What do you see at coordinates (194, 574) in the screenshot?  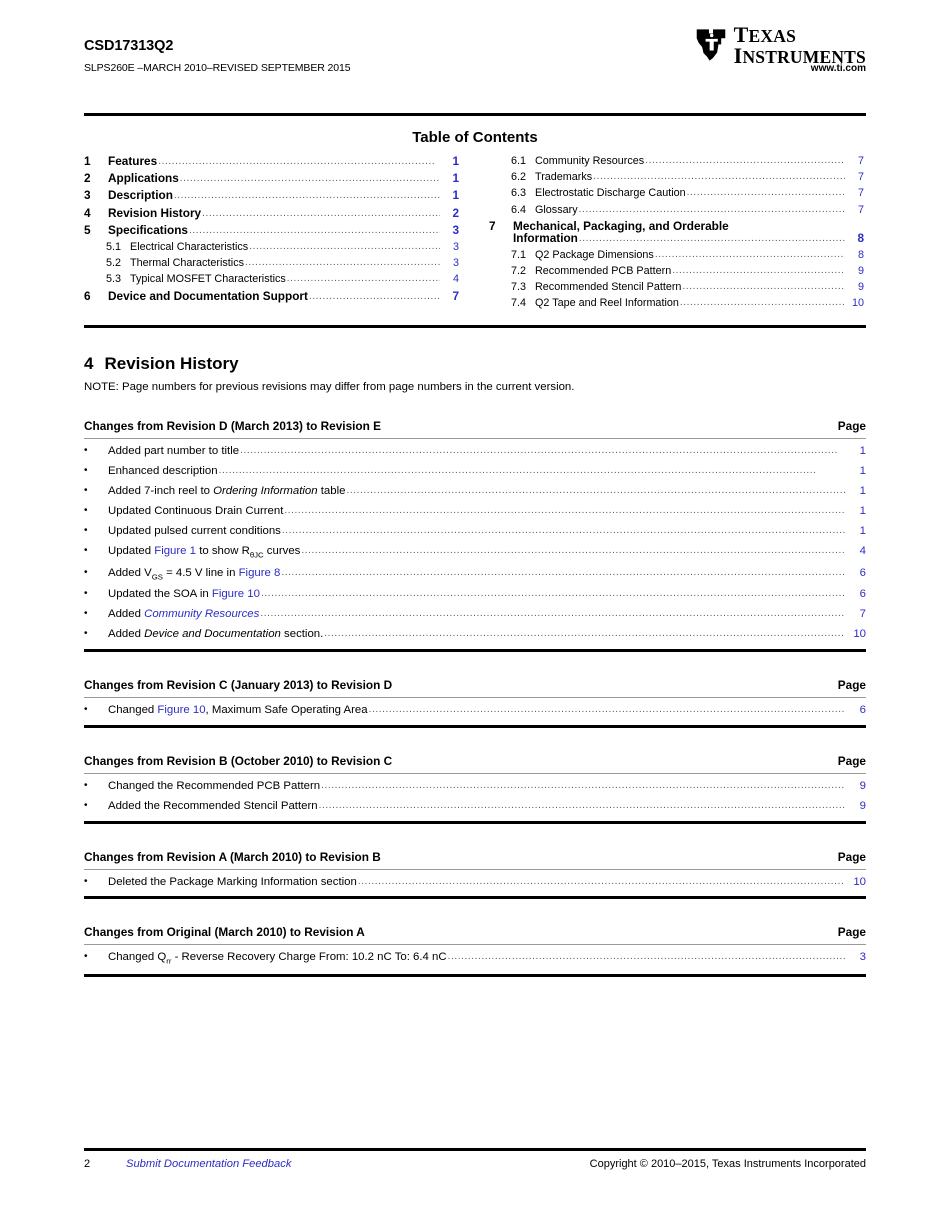 I see `change-text: Added VGS = 4.5 V line in Figure 8` at bounding box center [194, 574].